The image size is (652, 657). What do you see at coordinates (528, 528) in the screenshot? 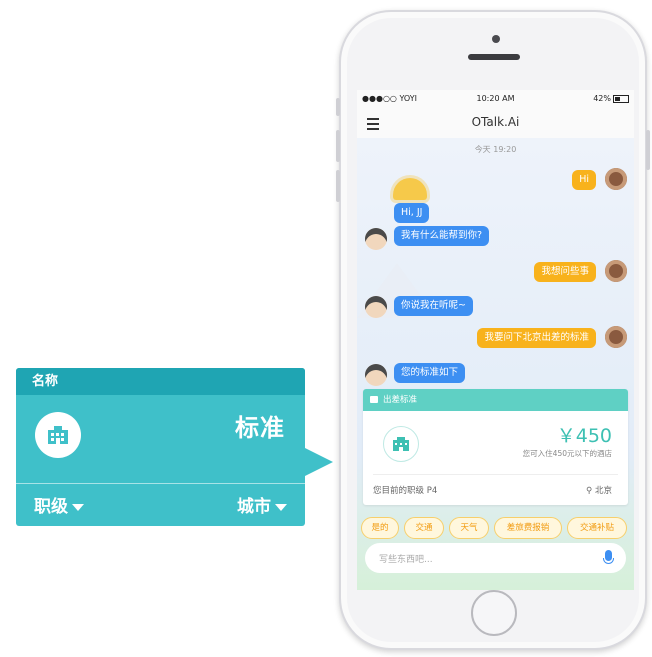
I see `quick-reply-chip: 差旅费报销` at bounding box center [528, 528].